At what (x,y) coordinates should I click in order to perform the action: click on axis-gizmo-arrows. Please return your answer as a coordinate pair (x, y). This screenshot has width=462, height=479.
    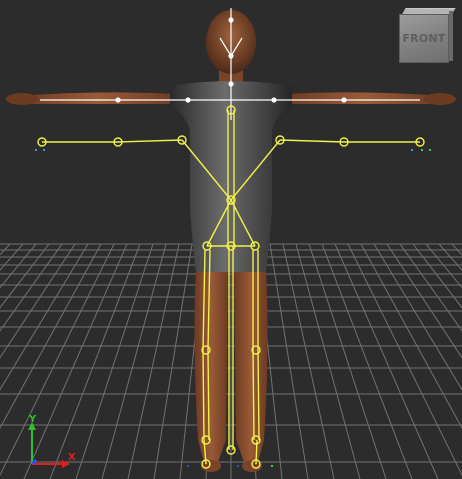
    Looking at the image, I should click on (49, 445).